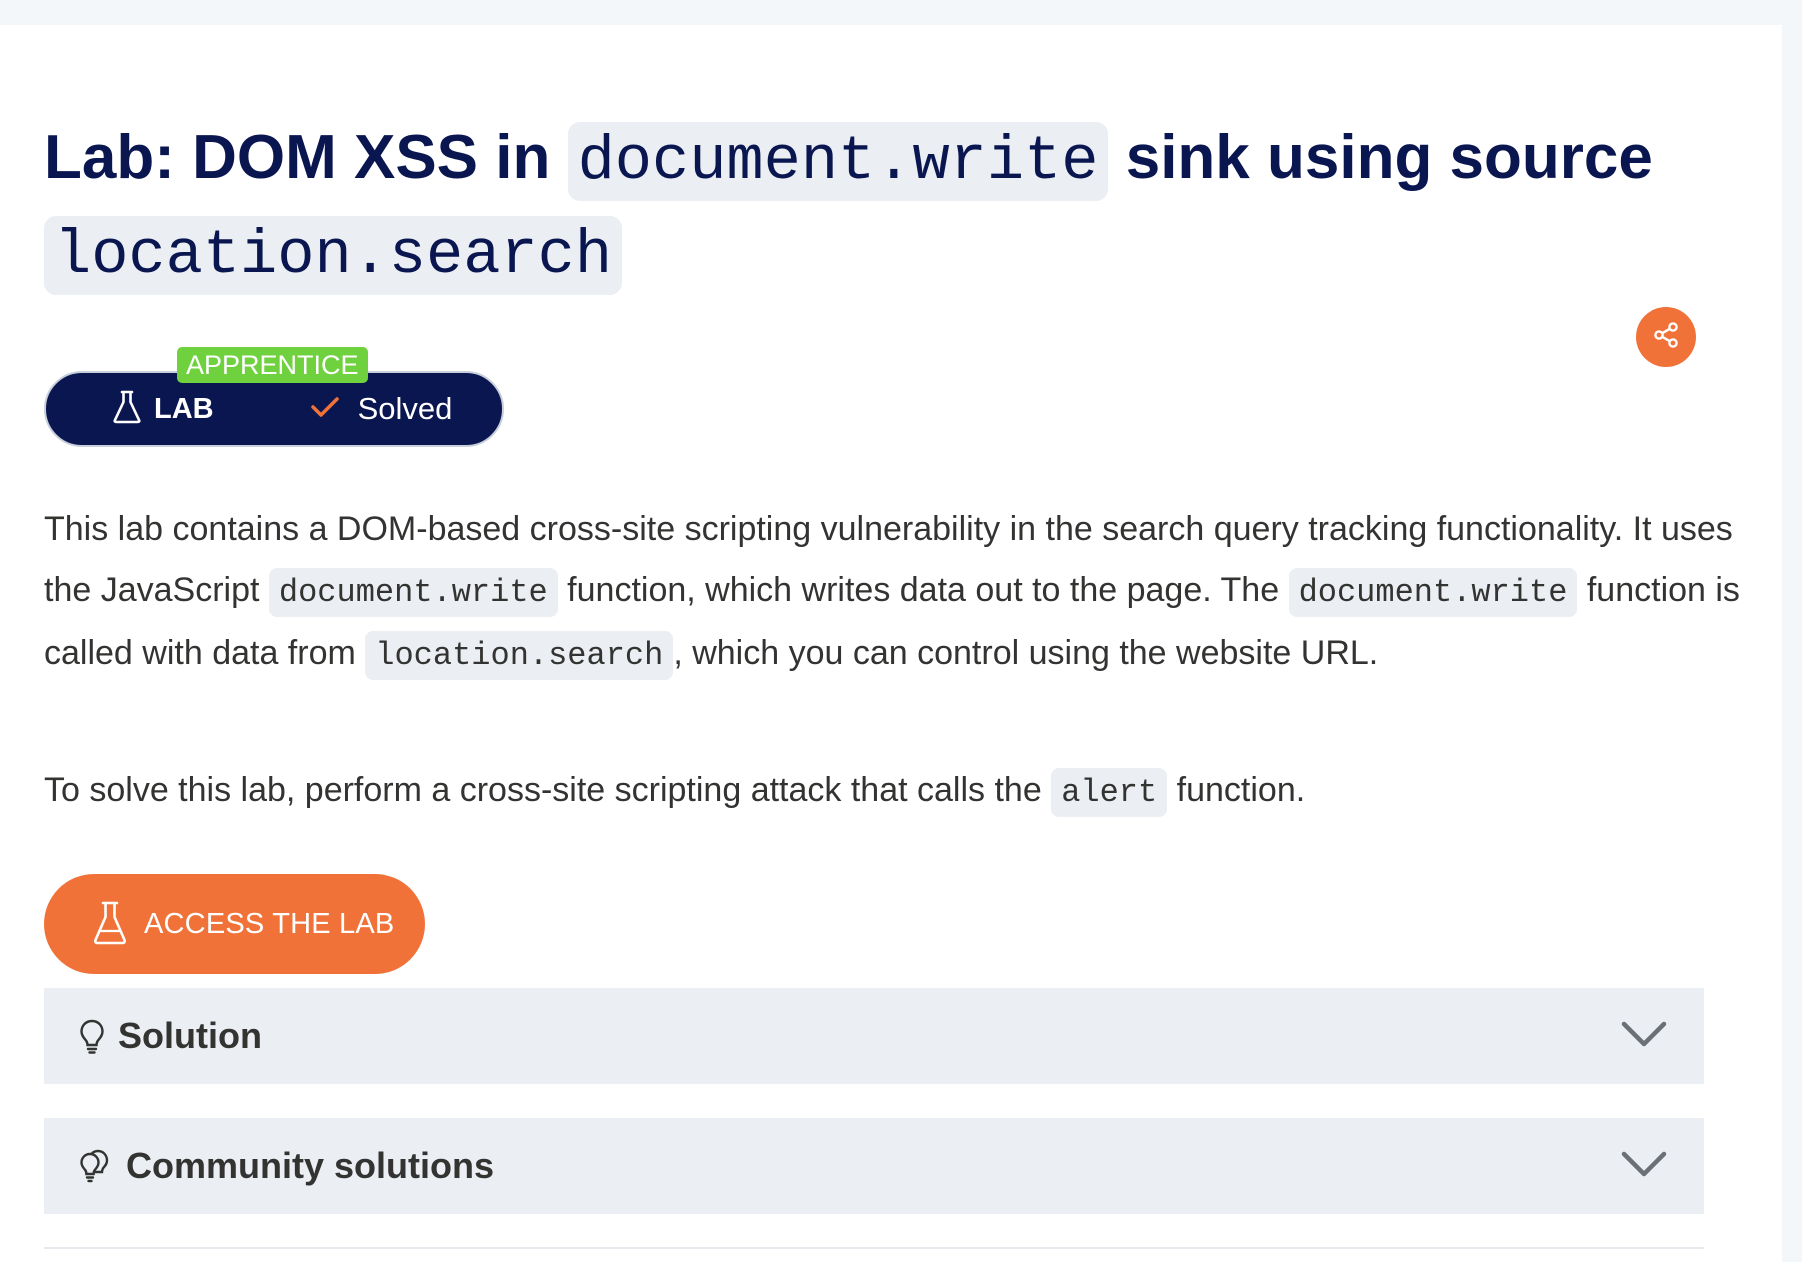  I want to click on inline-code: location.search, so click(519, 655).